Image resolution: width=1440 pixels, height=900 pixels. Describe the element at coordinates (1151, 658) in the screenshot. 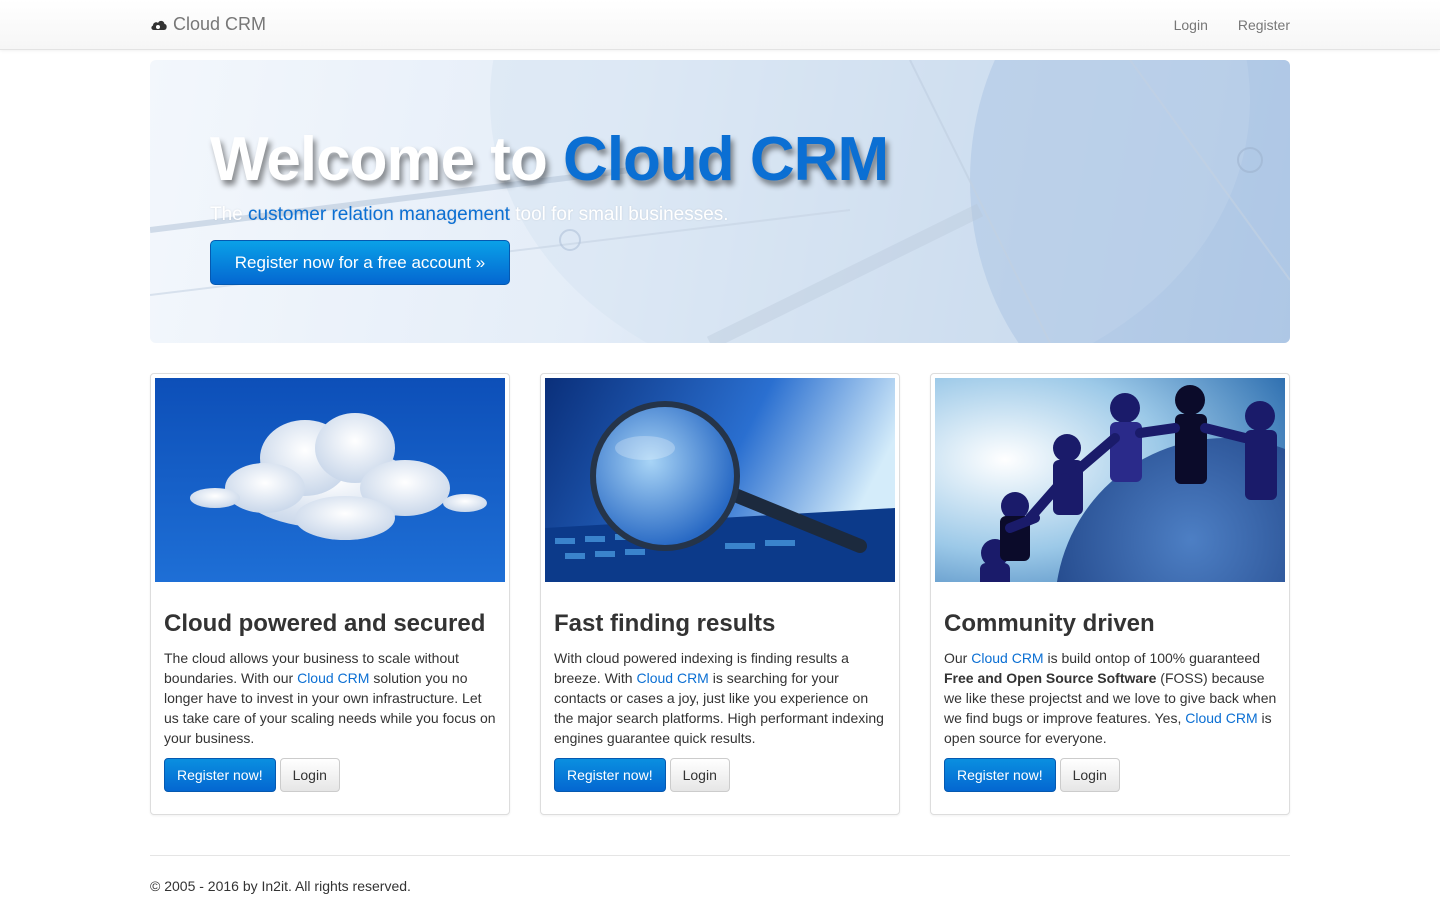

I see `card-text-part: is build ontop of 100% guaranteed` at that location.